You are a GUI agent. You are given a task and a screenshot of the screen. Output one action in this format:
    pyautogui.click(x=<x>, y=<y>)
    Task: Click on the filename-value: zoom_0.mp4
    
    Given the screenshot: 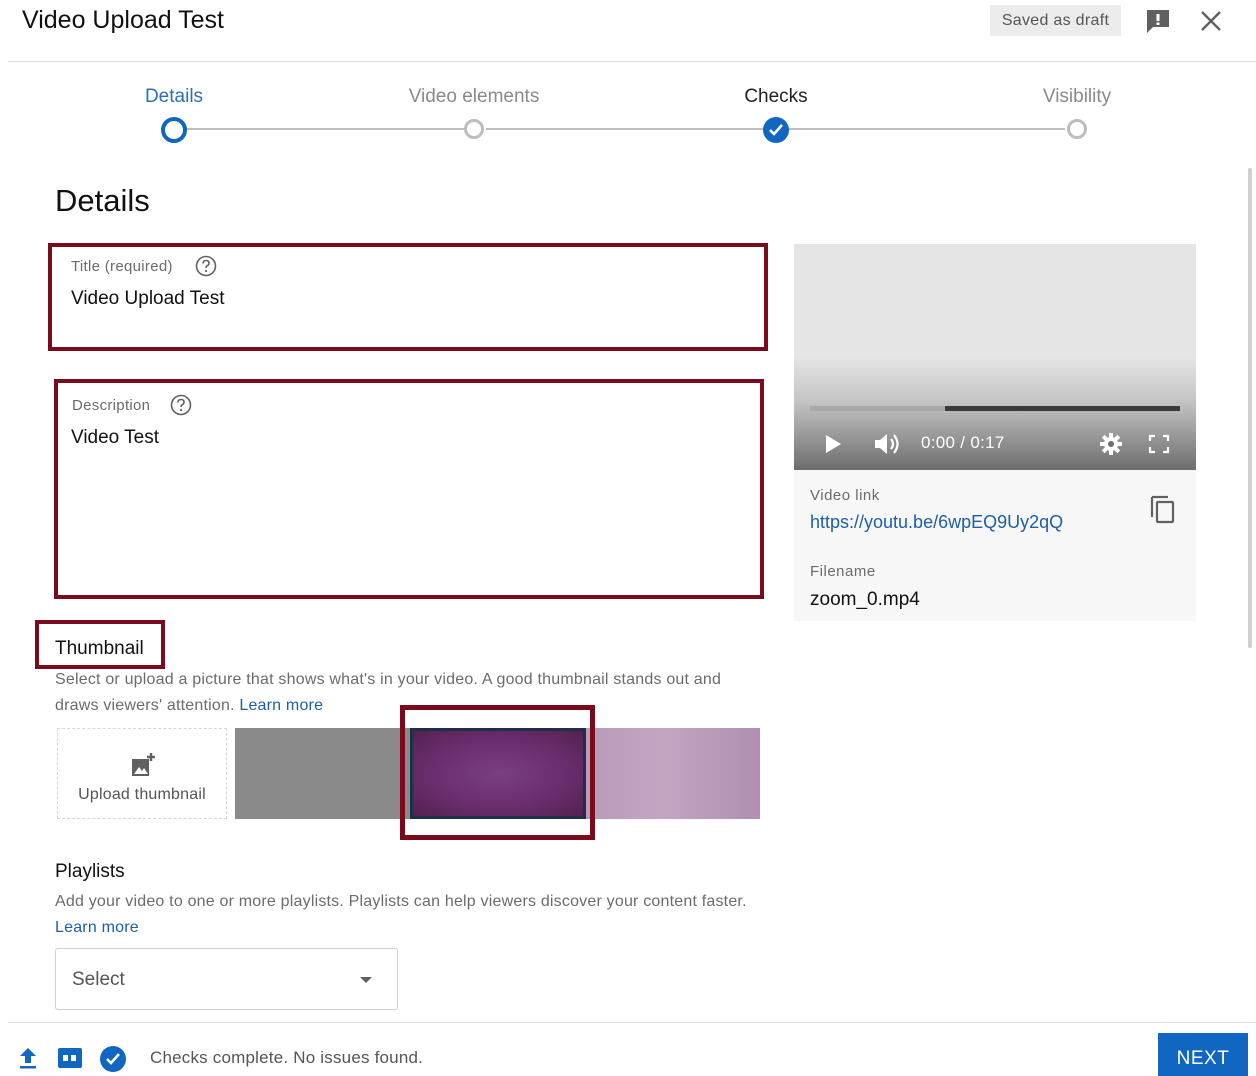 What is the action you would take?
    pyautogui.click(x=865, y=599)
    